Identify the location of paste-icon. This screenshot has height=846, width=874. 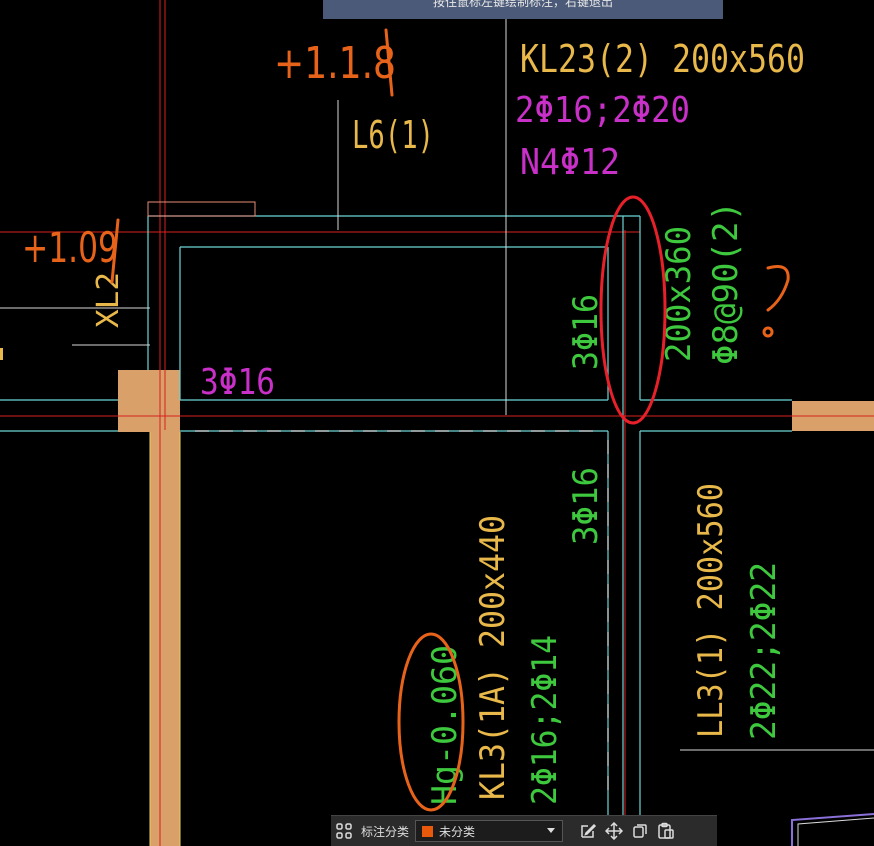
(666, 831).